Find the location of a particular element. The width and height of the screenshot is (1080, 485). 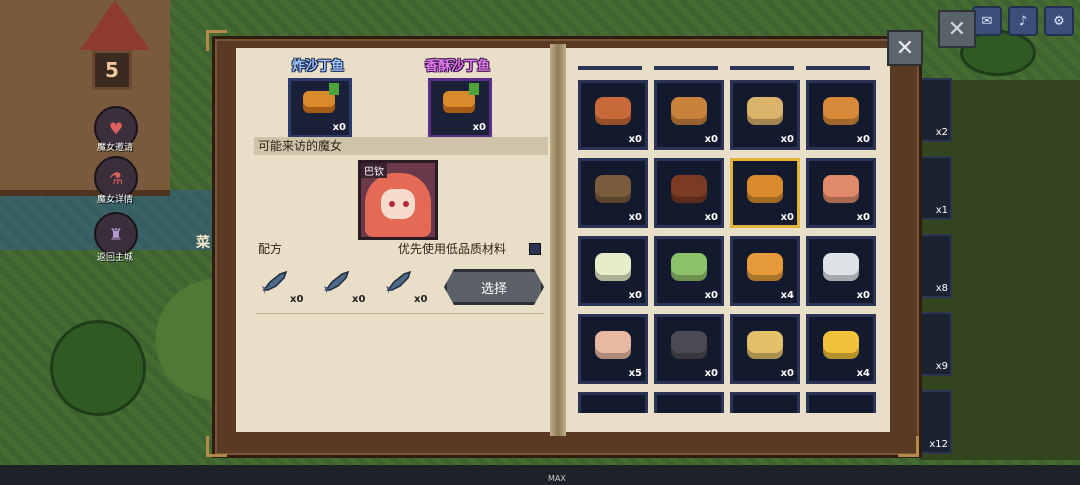

sound-icon: ♪ is located at coordinates (1023, 21).